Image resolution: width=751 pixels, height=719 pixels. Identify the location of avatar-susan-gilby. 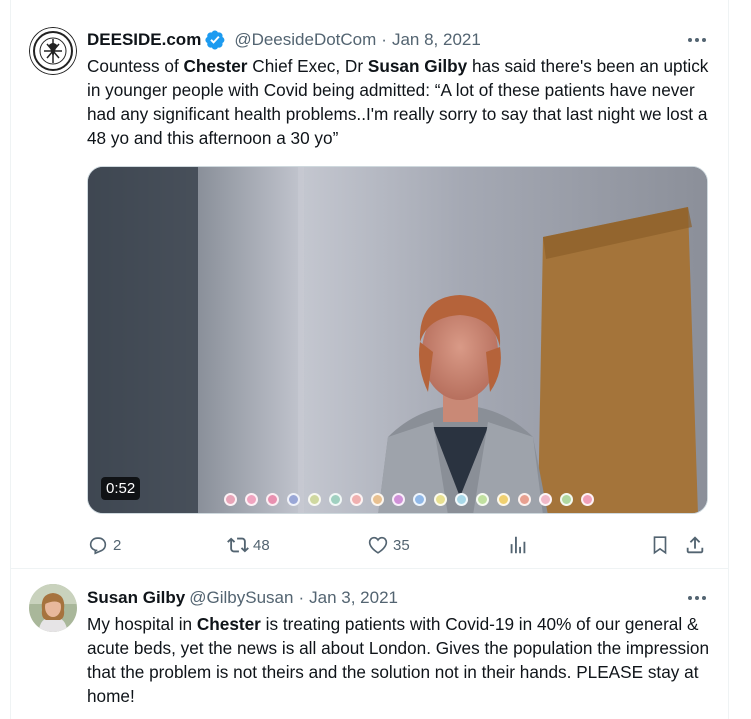
(53, 608).